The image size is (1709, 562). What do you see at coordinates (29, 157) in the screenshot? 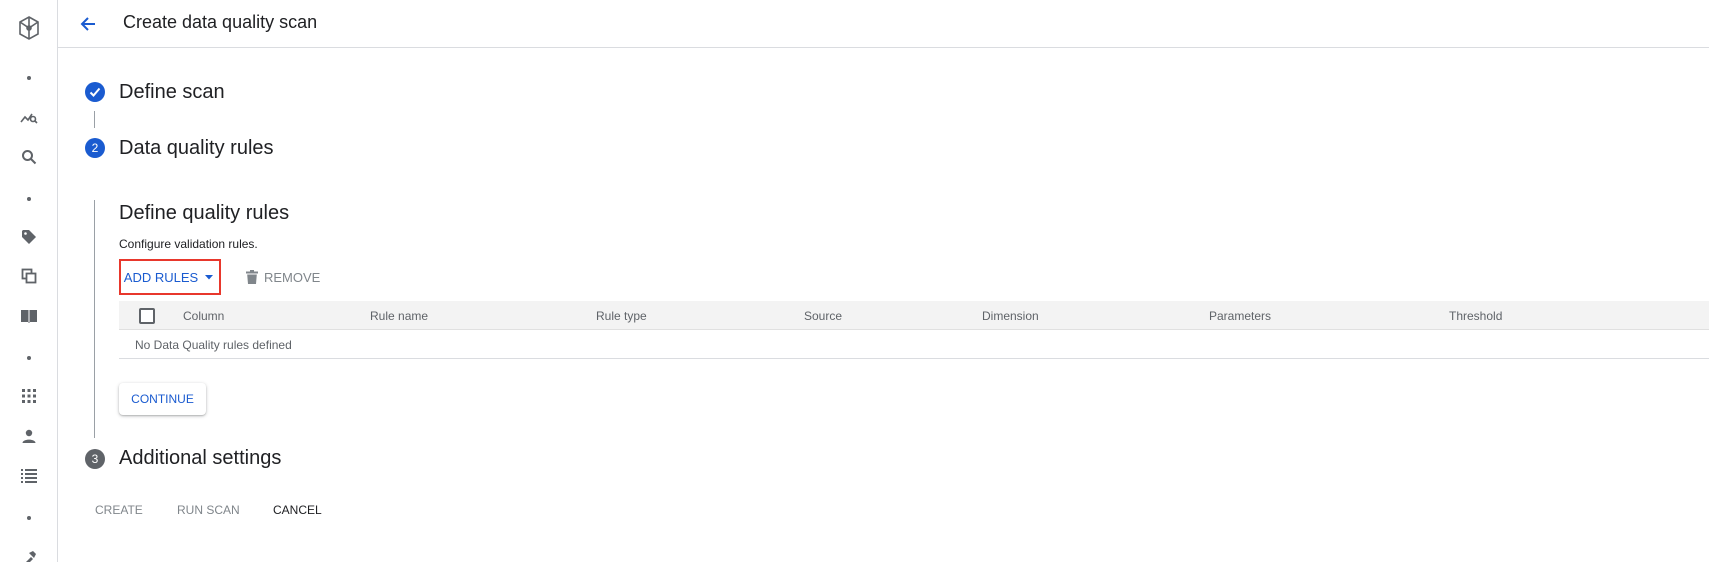
I see `search-icon` at bounding box center [29, 157].